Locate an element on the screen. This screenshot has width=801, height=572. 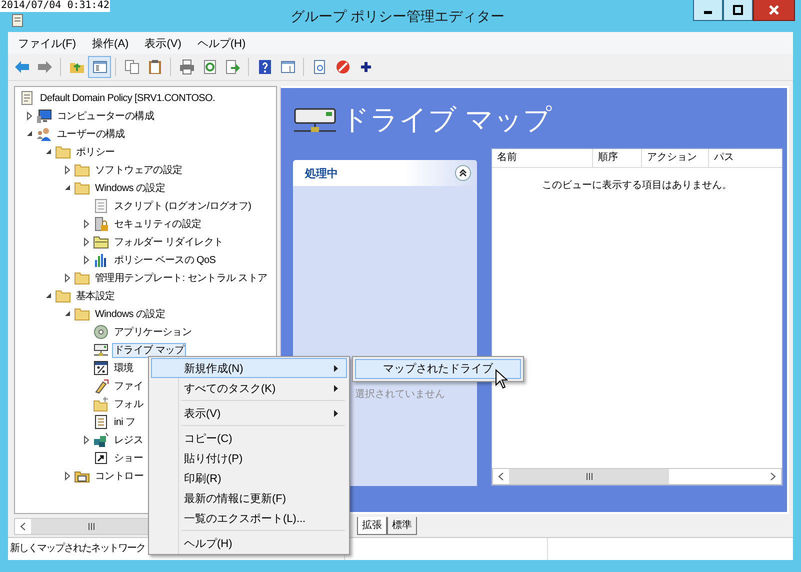
menu-item: コピー(C) is located at coordinates (249, 438).